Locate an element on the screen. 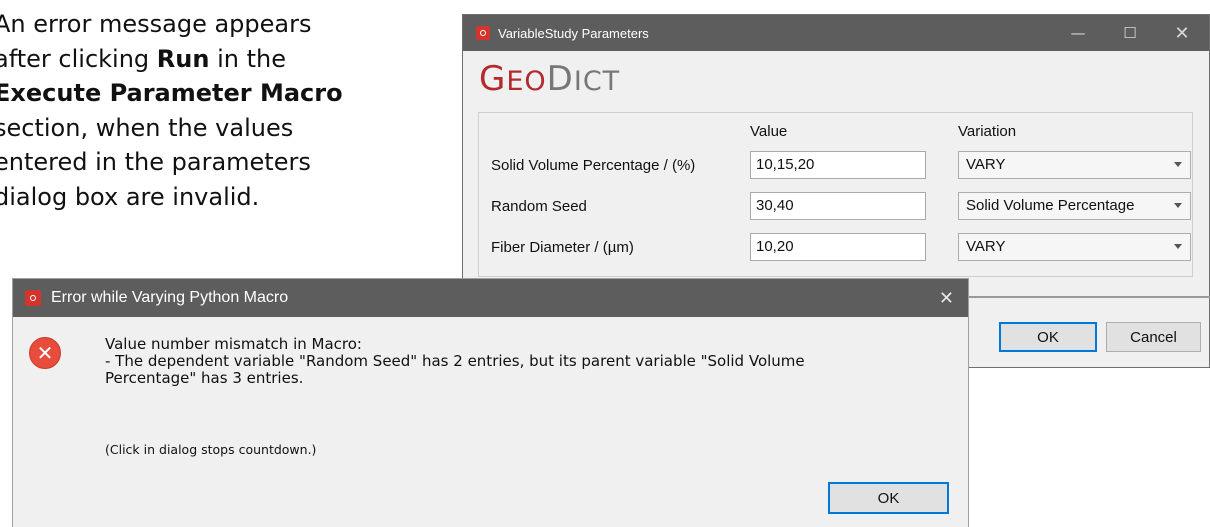  fiber-diameter-value-input: 10,20 is located at coordinates (838, 247).